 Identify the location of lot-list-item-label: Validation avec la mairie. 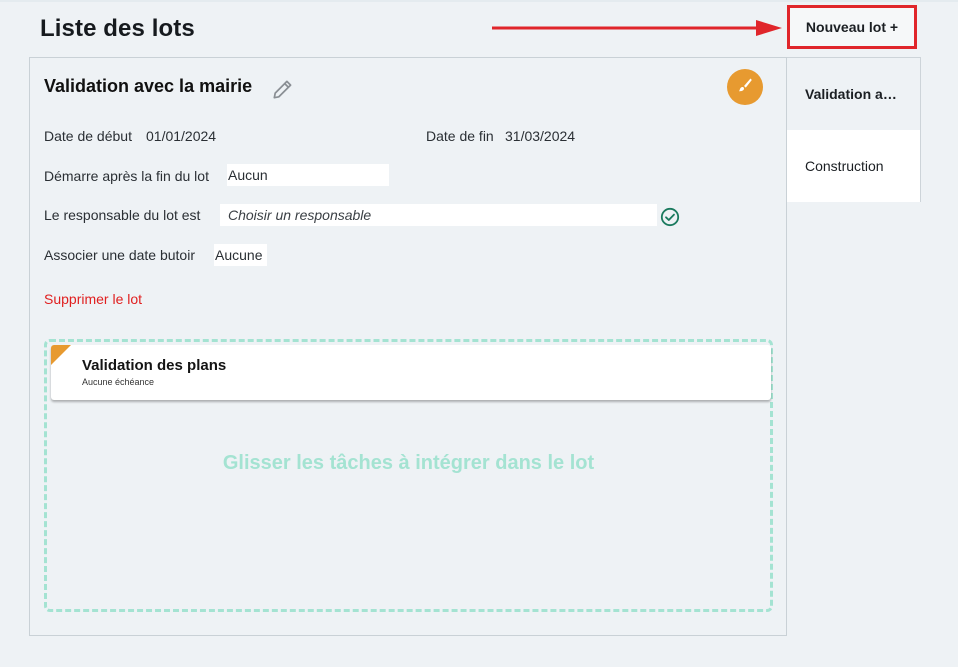
(853, 94).